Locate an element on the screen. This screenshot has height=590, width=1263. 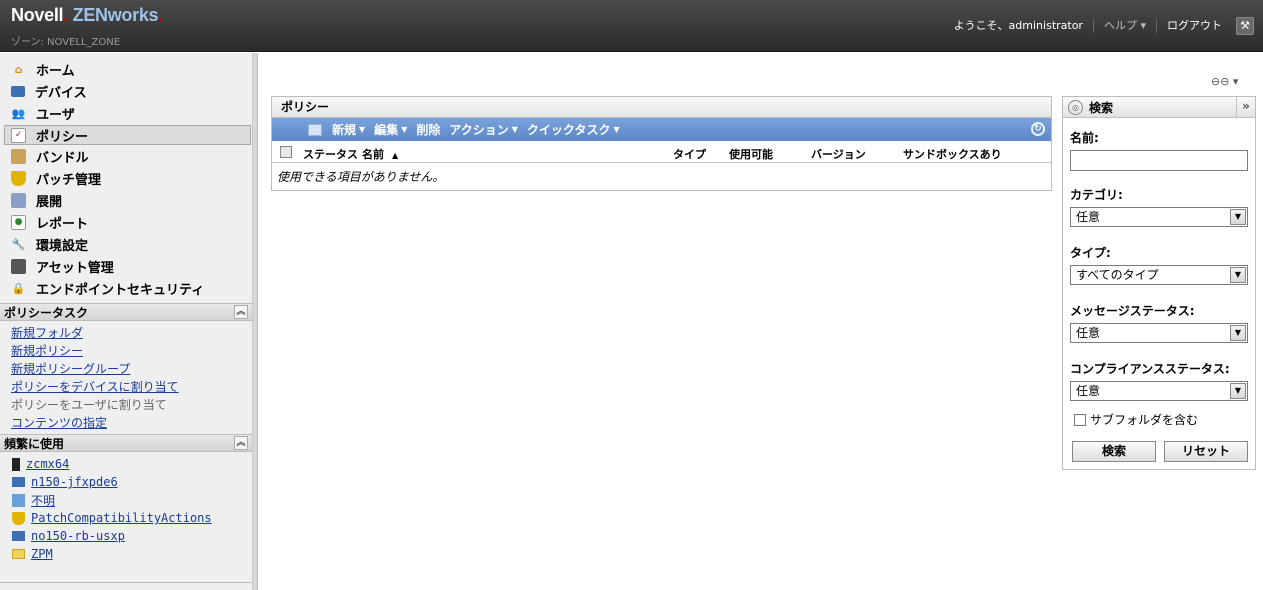
policy-toolbar: 新規 ▼ 編集 ▼ 削除 アクション ▼ クイックタスク ▼ ↻ is located at coordinates (661, 129).